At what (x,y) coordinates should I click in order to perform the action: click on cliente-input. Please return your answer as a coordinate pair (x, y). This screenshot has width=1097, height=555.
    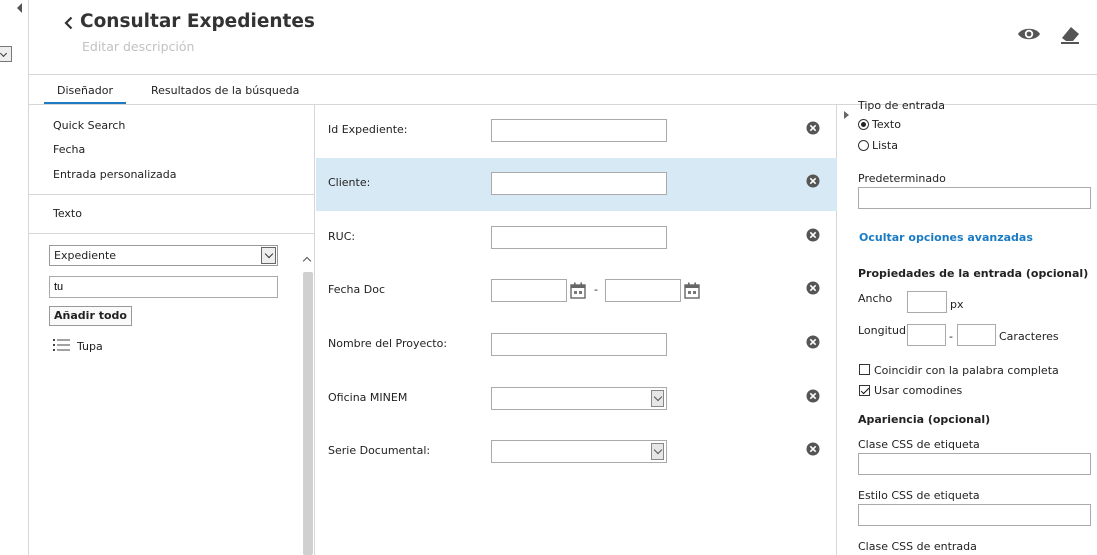
    Looking at the image, I should click on (579, 183).